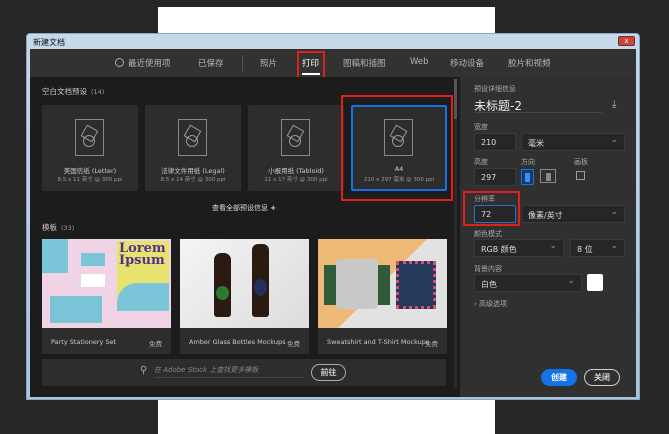 This screenshot has height=434, width=669. I want to click on tab-mobile: 移动设备, so click(467, 63).